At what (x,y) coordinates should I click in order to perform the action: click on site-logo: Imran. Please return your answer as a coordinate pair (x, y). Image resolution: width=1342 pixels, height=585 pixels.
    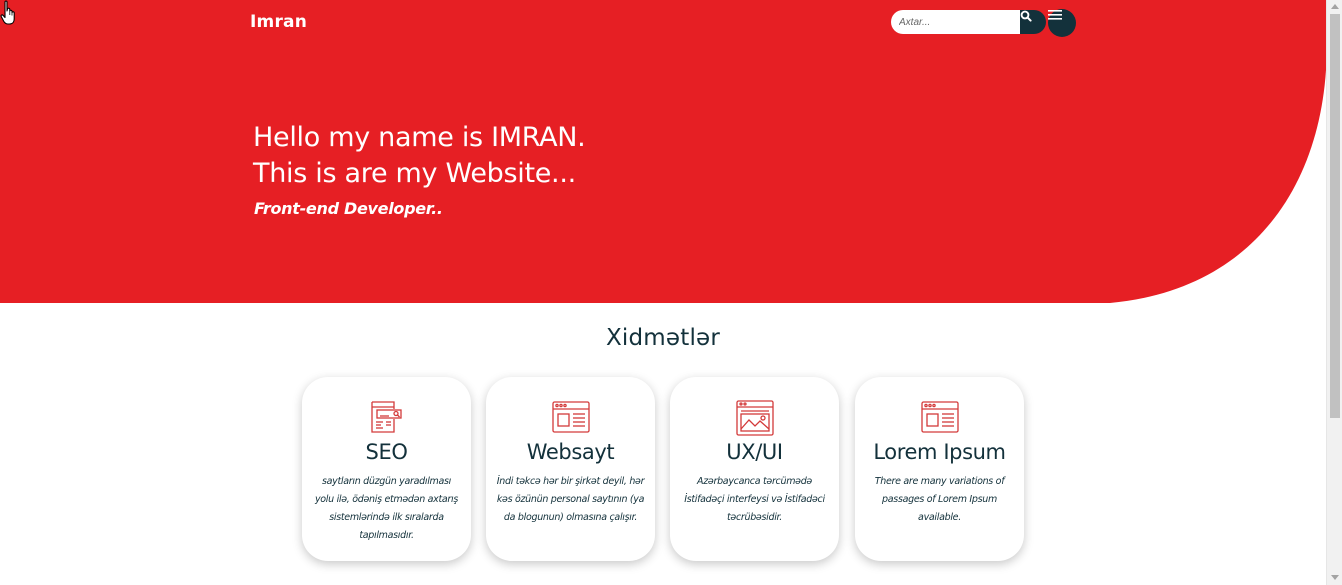
    Looking at the image, I should click on (278, 22).